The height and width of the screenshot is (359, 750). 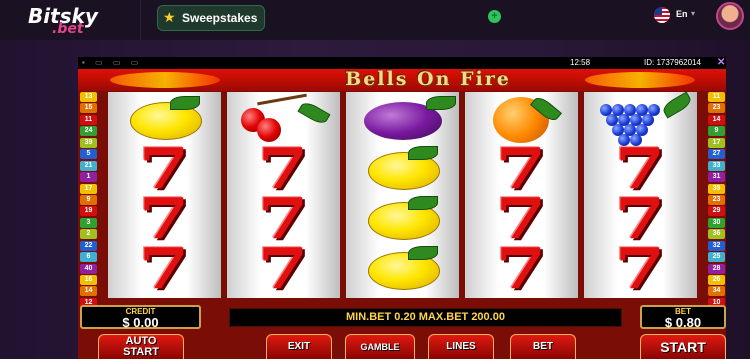 I want to click on left-payline-badge: 5, so click(x=88, y=154).